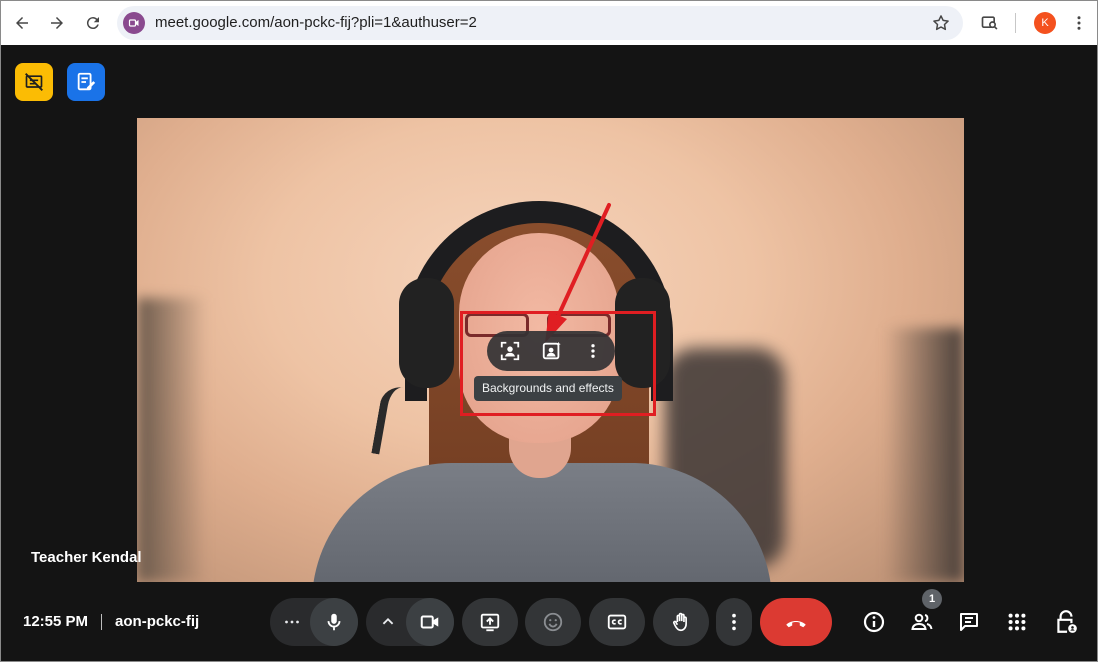 The width and height of the screenshot is (1098, 662). I want to click on ellipsis-icon, so click(292, 622).